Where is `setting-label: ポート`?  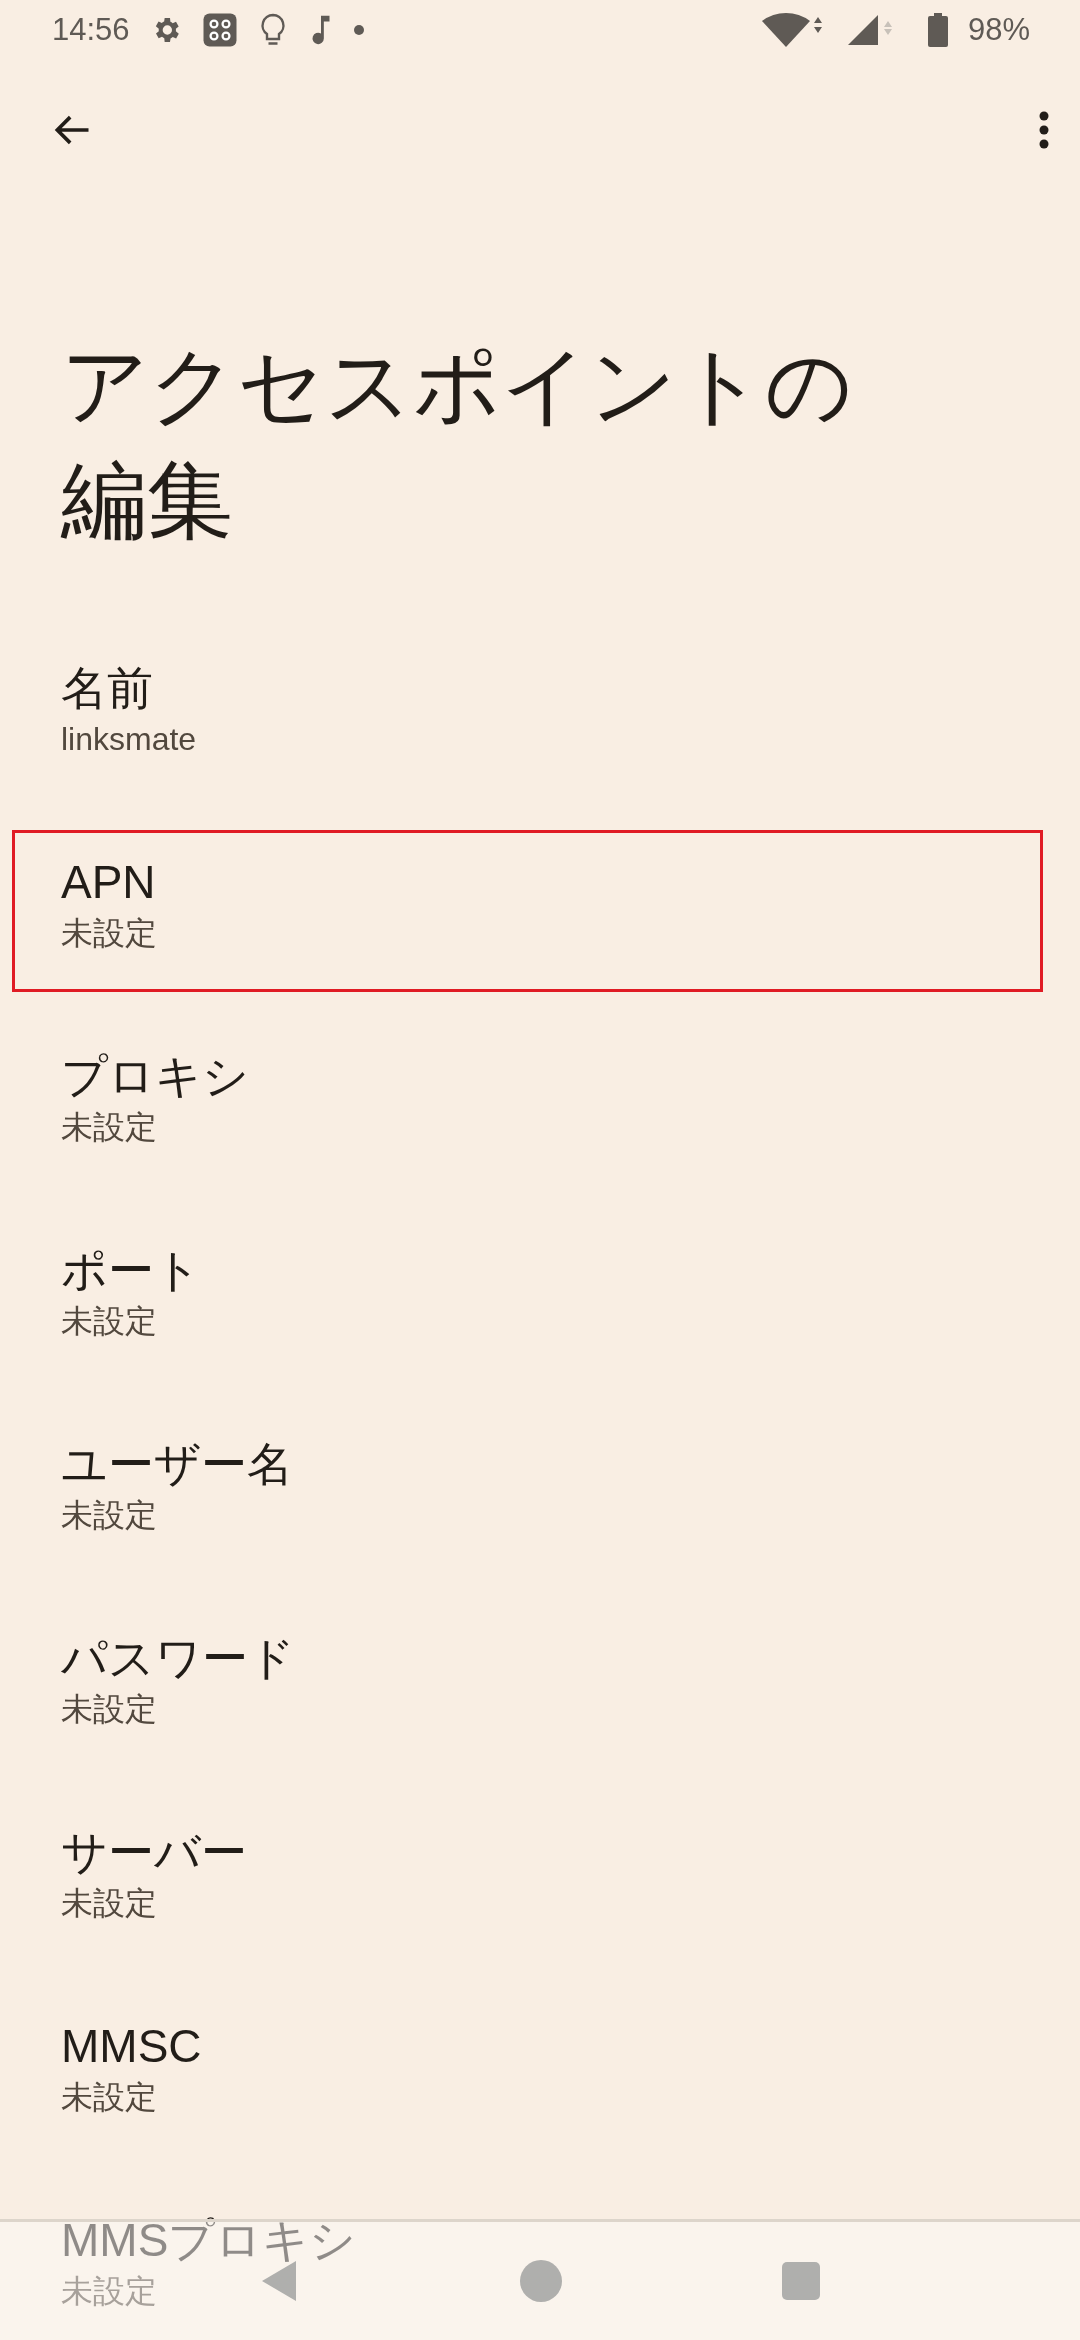 setting-label: ポート is located at coordinates (131, 1270).